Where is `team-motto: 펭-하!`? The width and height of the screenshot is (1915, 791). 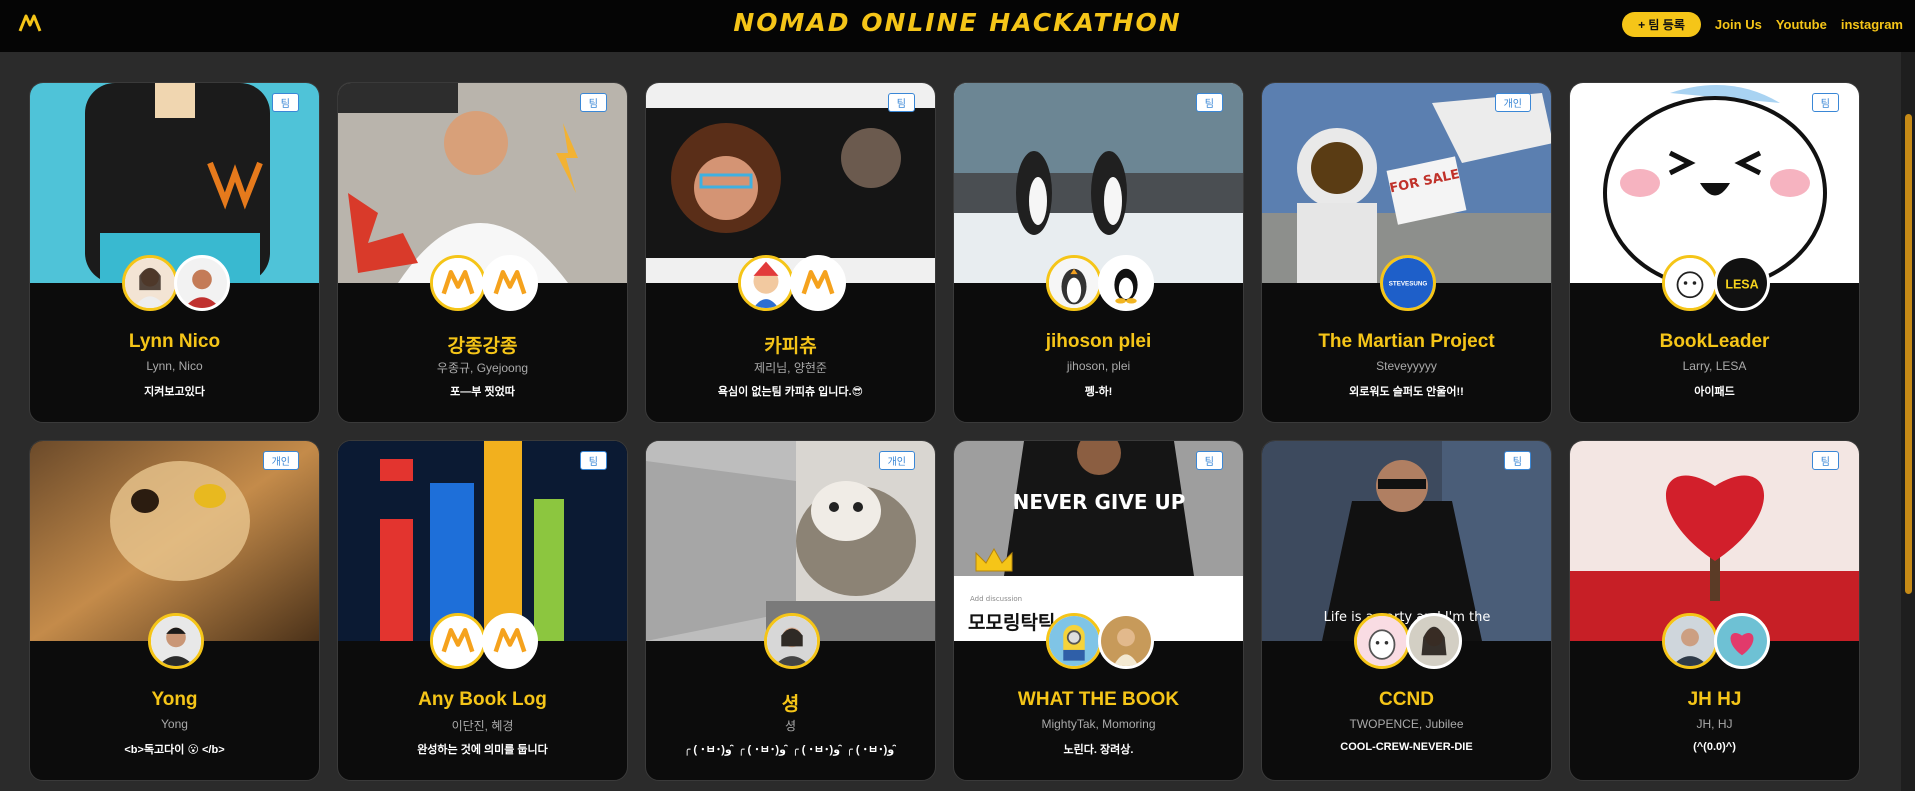
team-motto: 펭-하! is located at coordinates (1098, 392).